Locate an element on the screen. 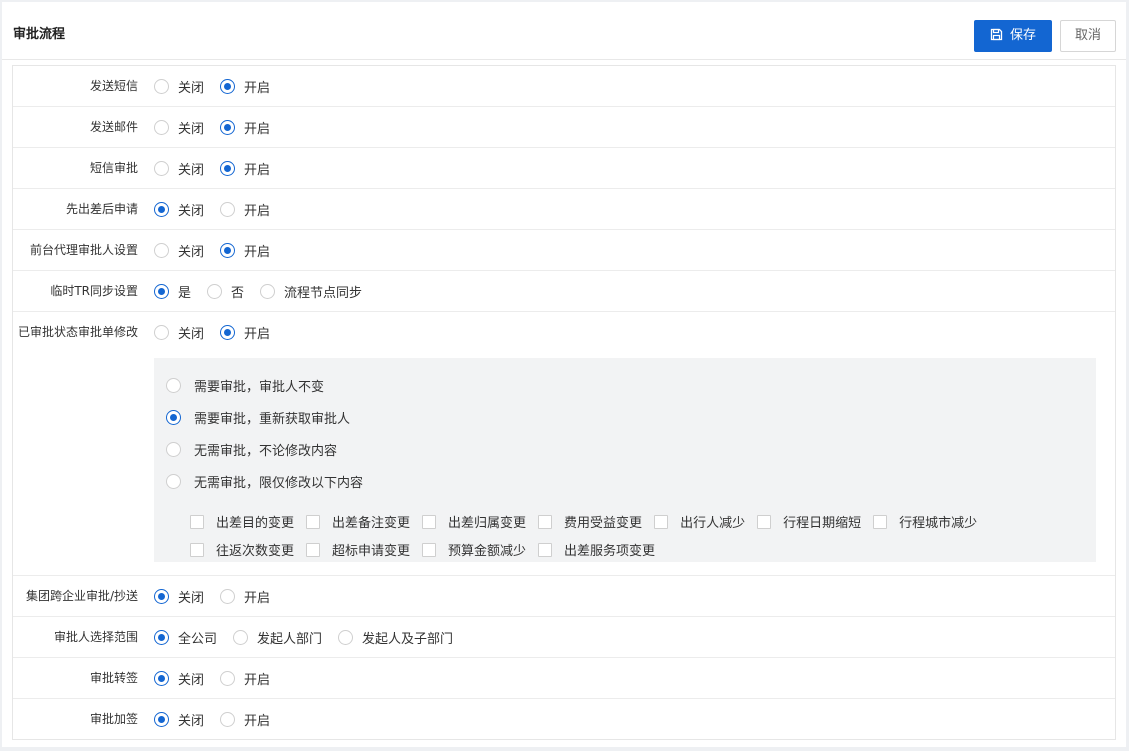 Image resolution: width=1129 pixels, height=751 pixels. cancel-button: 取消 is located at coordinates (1088, 36).